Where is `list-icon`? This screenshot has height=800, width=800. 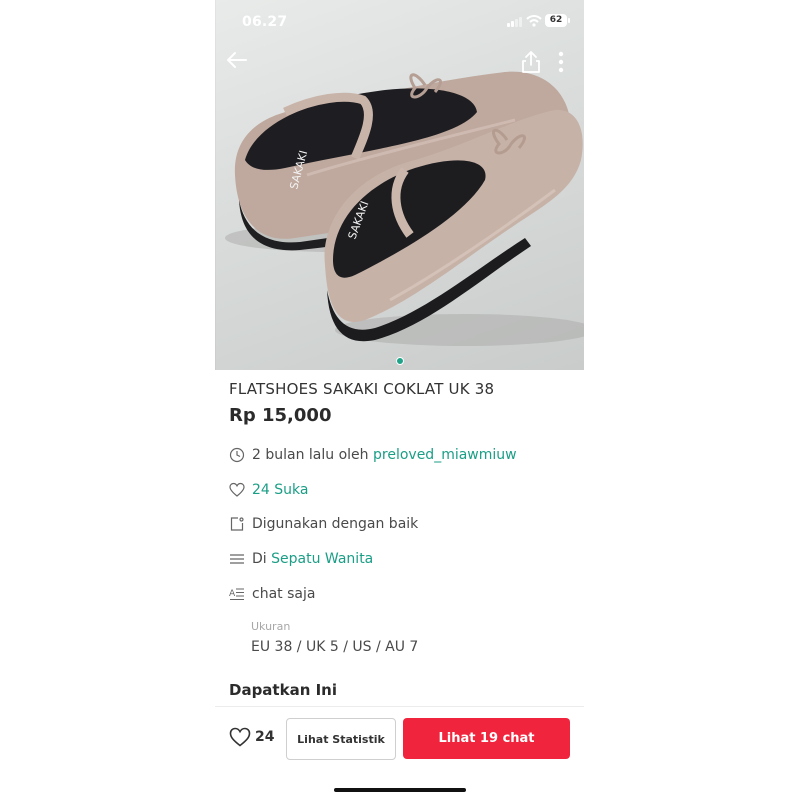
list-icon is located at coordinates (237, 559).